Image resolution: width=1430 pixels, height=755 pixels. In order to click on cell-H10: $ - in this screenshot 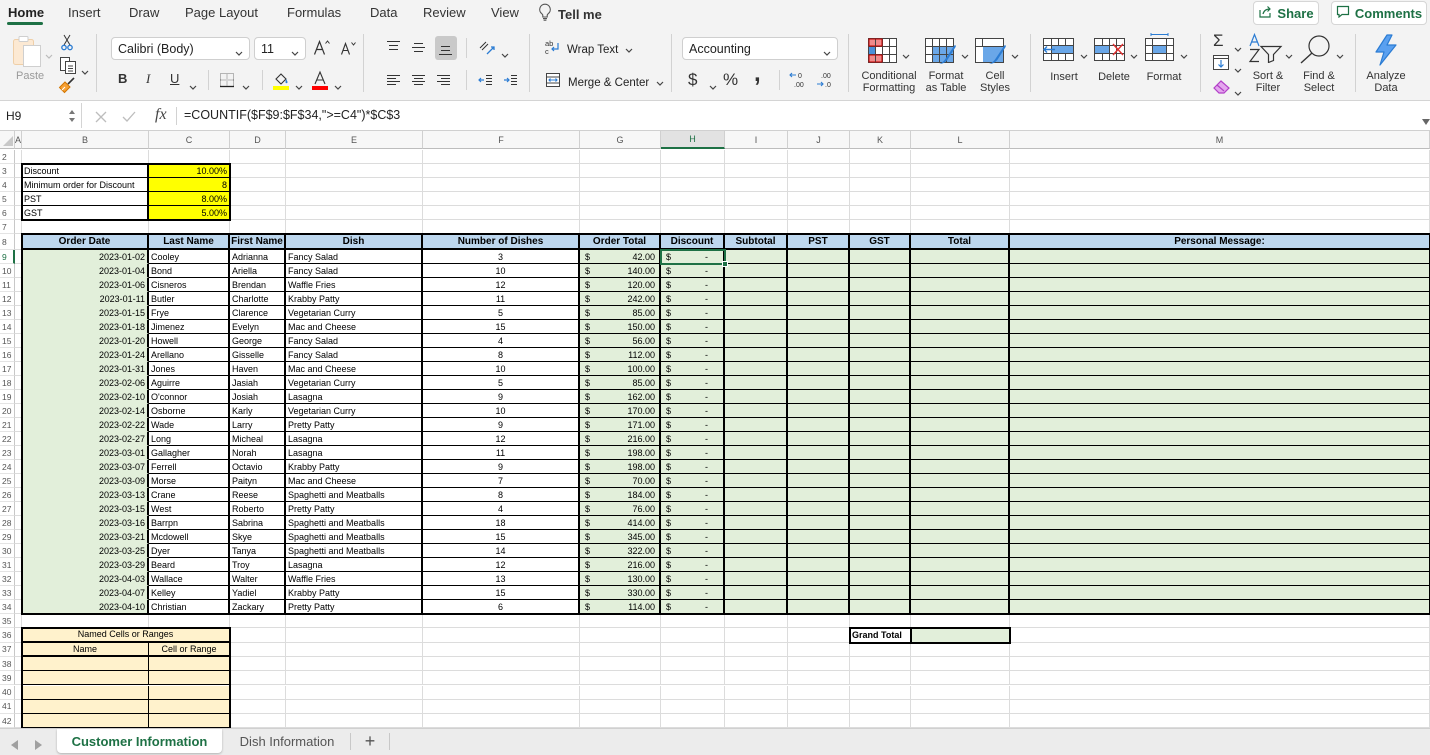, I will do `click(693, 271)`.